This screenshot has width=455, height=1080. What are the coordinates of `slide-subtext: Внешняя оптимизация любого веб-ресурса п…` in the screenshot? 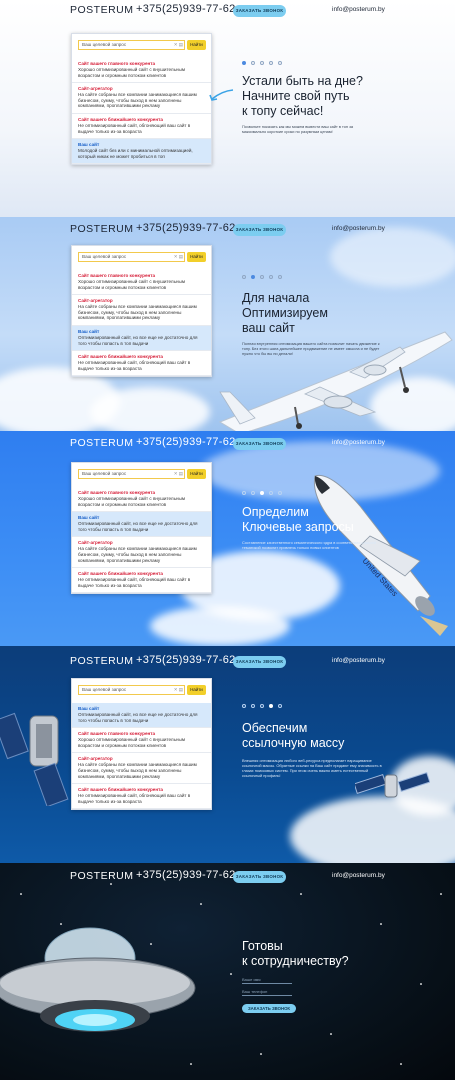 It's located at (312, 768).